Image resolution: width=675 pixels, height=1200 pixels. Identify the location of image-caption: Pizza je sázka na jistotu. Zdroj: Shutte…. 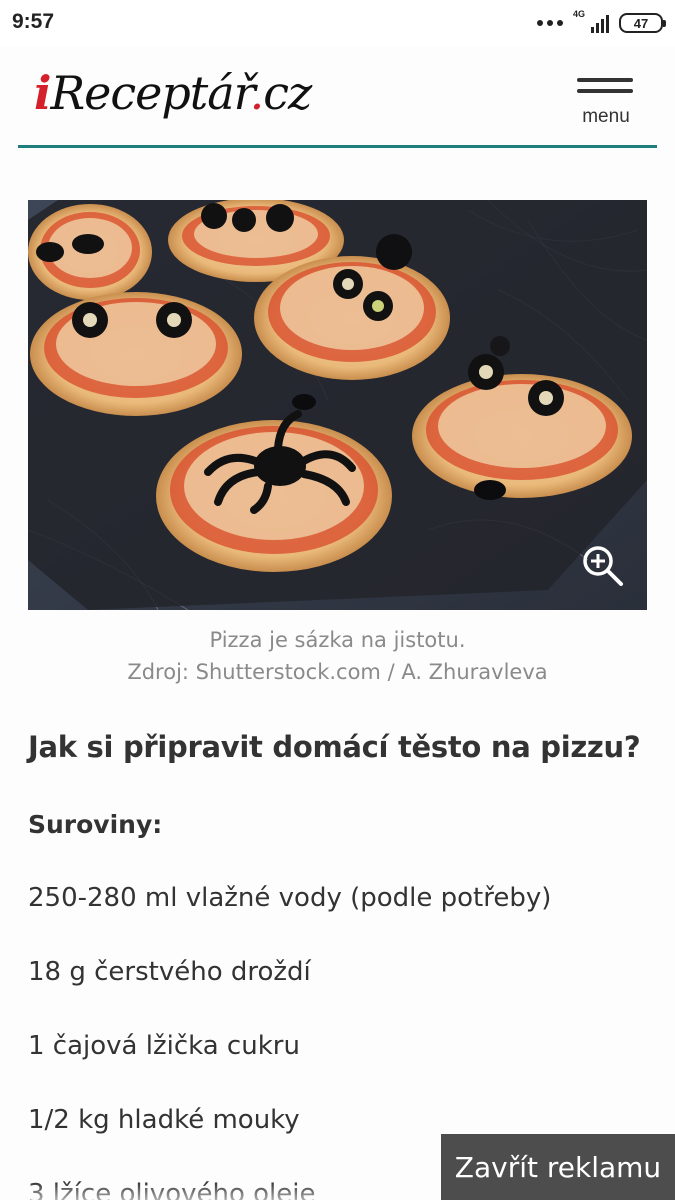
(337, 656).